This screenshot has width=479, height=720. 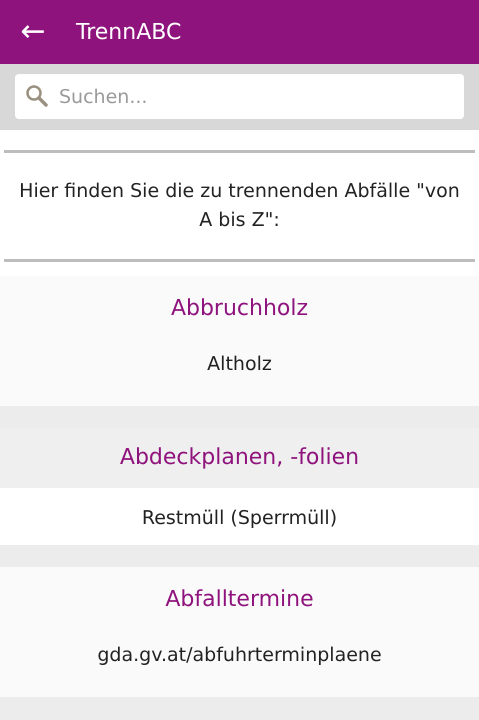 I want to click on entry-title: Abfalltermine, so click(x=239, y=600).